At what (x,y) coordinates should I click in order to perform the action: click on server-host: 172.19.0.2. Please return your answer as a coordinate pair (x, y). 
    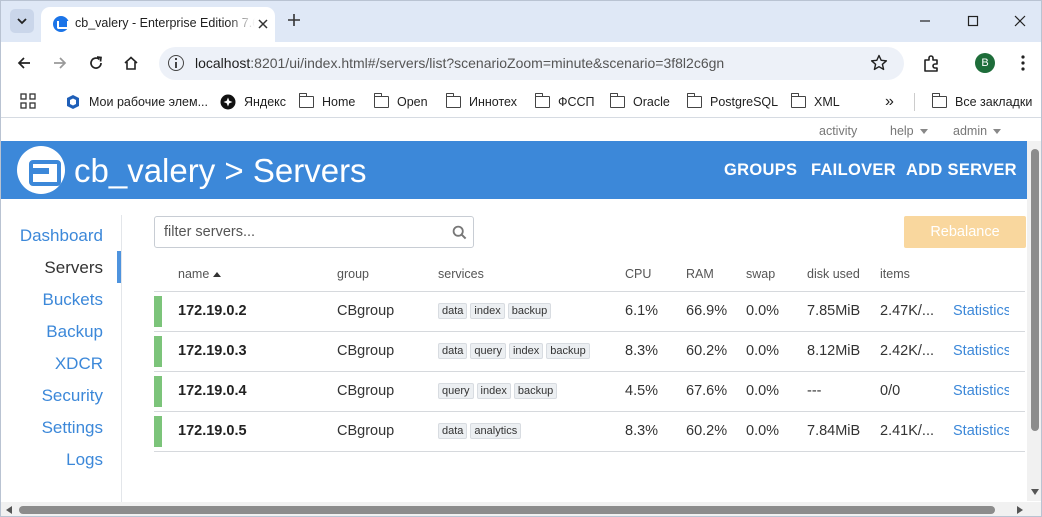
    Looking at the image, I should click on (212, 311).